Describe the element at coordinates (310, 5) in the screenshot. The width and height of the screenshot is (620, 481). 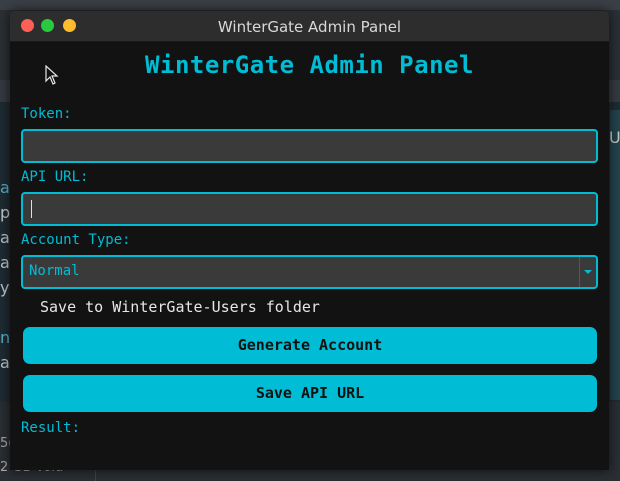
I see `background-top-strip` at that location.